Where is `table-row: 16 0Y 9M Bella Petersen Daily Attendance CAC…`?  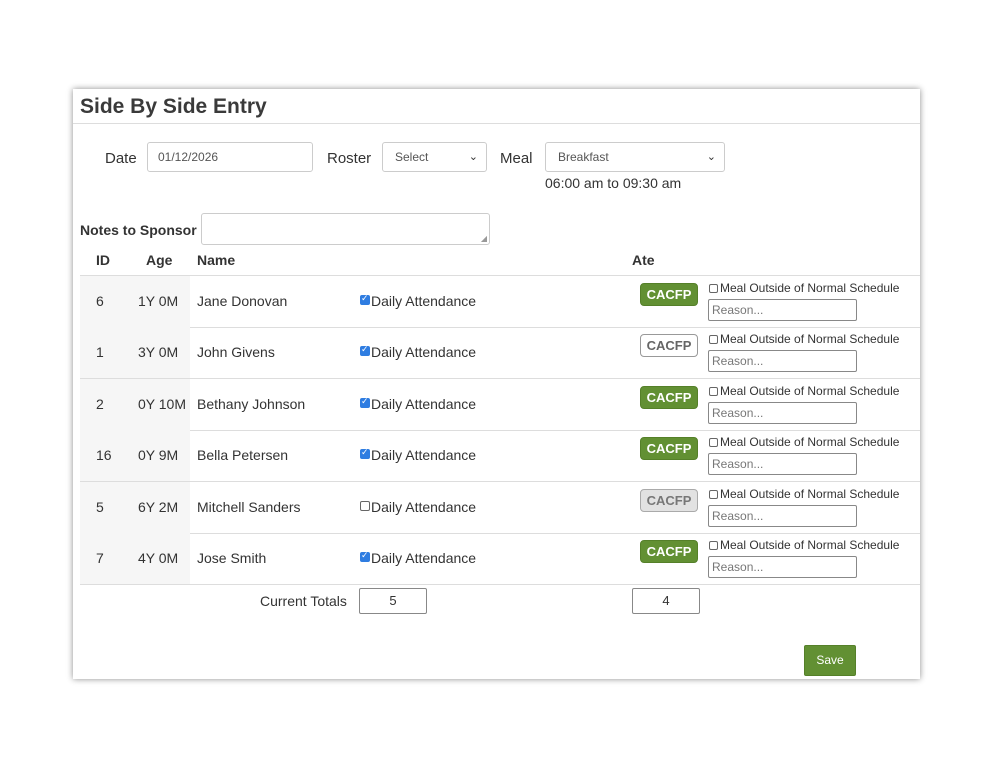
table-row: 16 0Y 9M Bella Petersen Daily Attendance CAC… is located at coordinates (500, 456).